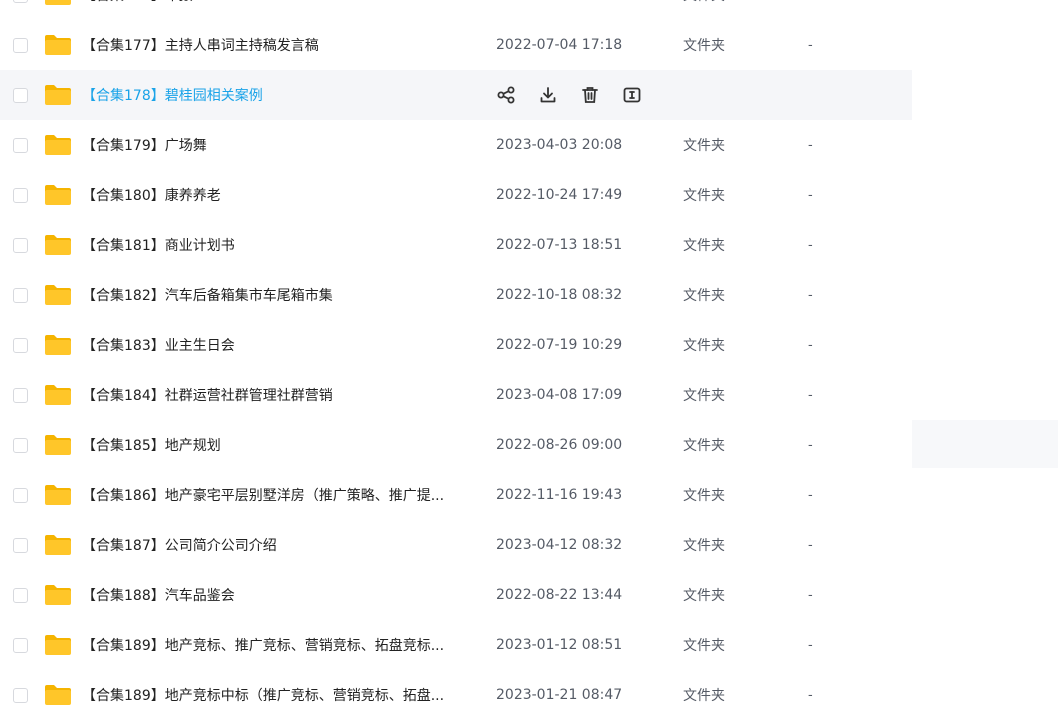  What do you see at coordinates (559, 595) in the screenshot?
I see `modified-date: 2022-08-22 13:44` at bounding box center [559, 595].